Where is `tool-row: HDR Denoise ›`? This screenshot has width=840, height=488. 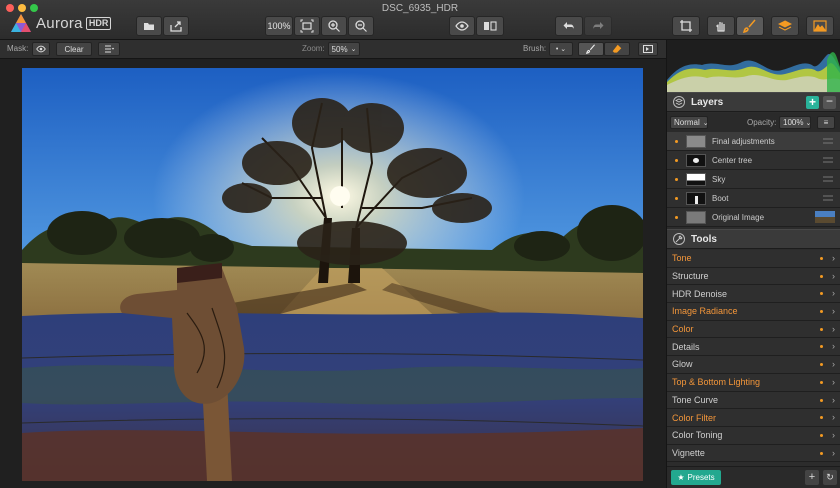 tool-row: HDR Denoise › is located at coordinates (753, 294).